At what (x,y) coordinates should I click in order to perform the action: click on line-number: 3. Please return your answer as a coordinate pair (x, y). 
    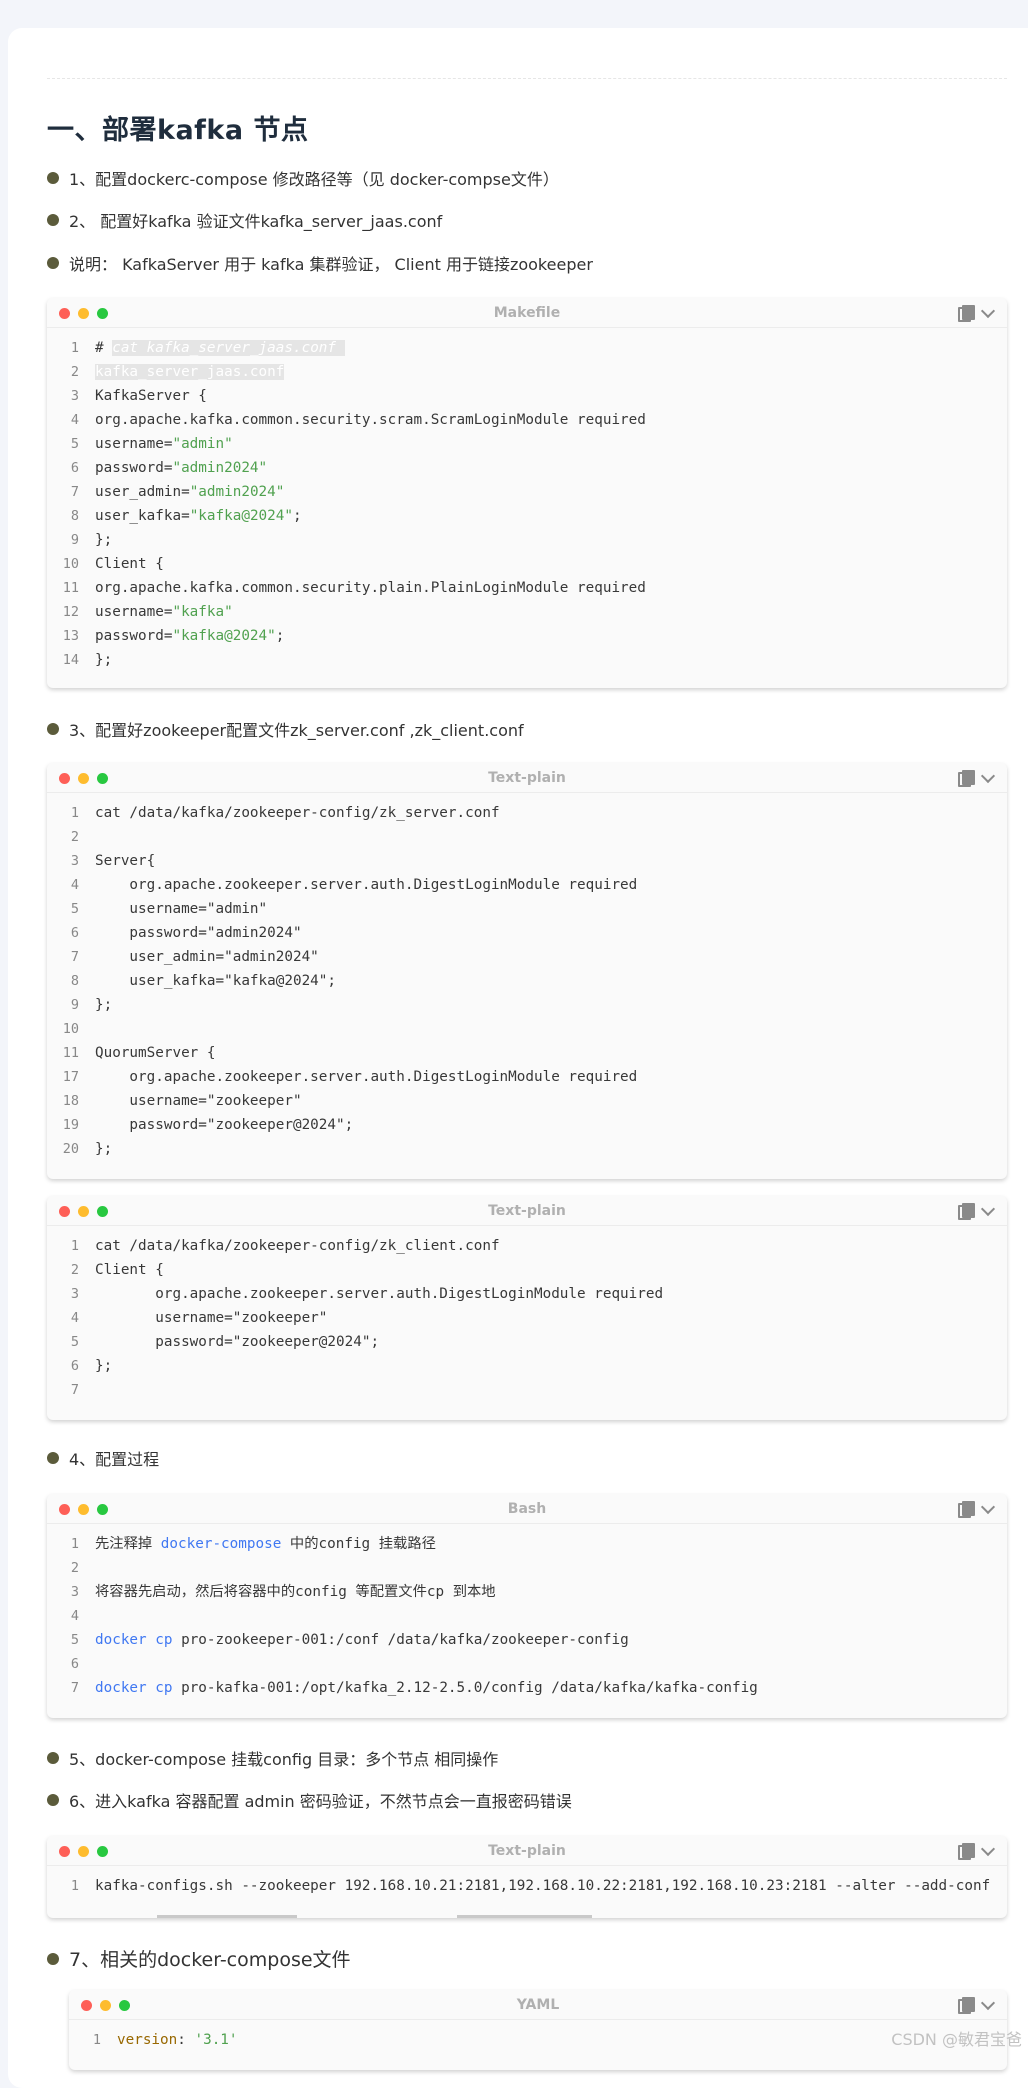
    Looking at the image, I should click on (74, 1592).